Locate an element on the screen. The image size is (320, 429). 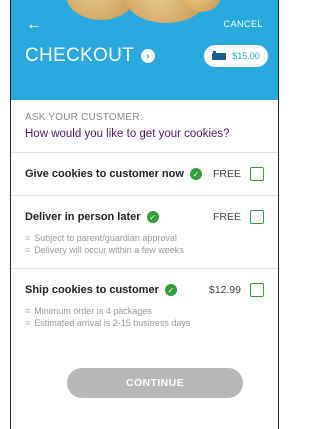
continue-button: CONTINUE is located at coordinates (155, 383).